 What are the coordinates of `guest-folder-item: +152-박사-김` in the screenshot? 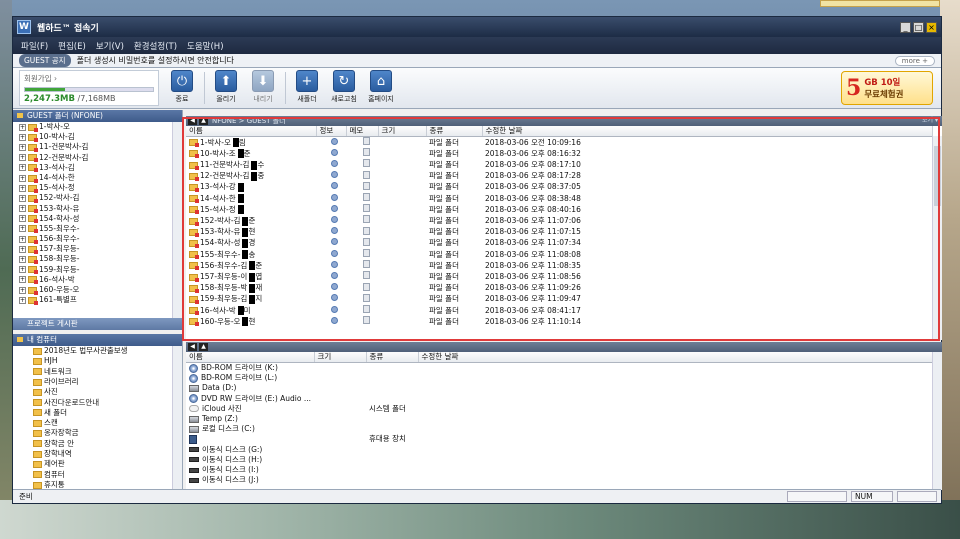 It's located at (97, 198).